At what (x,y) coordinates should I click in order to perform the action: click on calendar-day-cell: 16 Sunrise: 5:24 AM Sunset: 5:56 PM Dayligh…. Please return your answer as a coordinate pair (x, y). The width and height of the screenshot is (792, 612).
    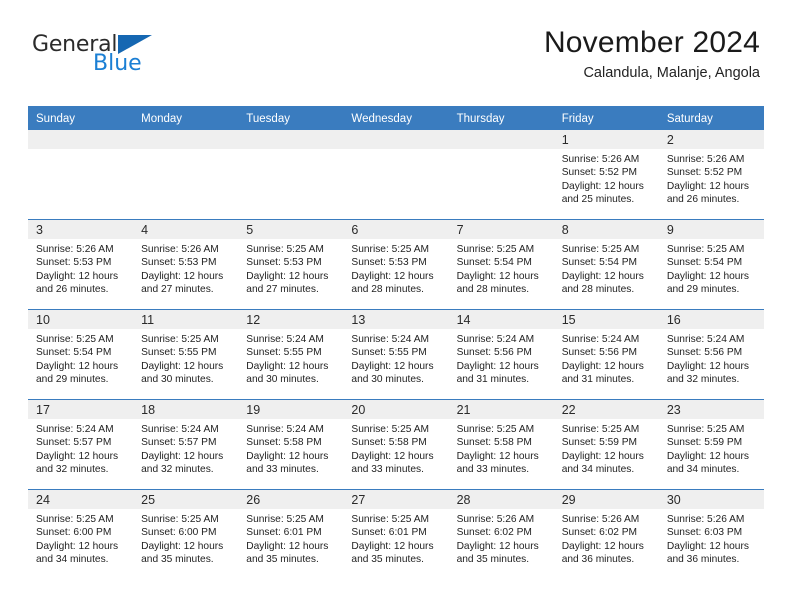
    Looking at the image, I should click on (711, 354).